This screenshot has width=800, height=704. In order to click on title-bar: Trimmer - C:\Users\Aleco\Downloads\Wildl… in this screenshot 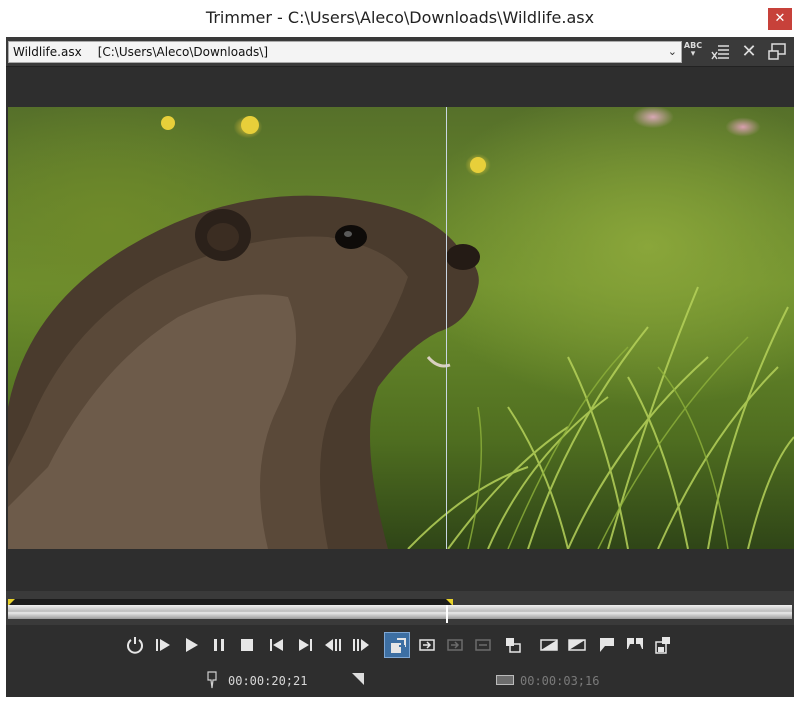, I will do `click(400, 18)`.